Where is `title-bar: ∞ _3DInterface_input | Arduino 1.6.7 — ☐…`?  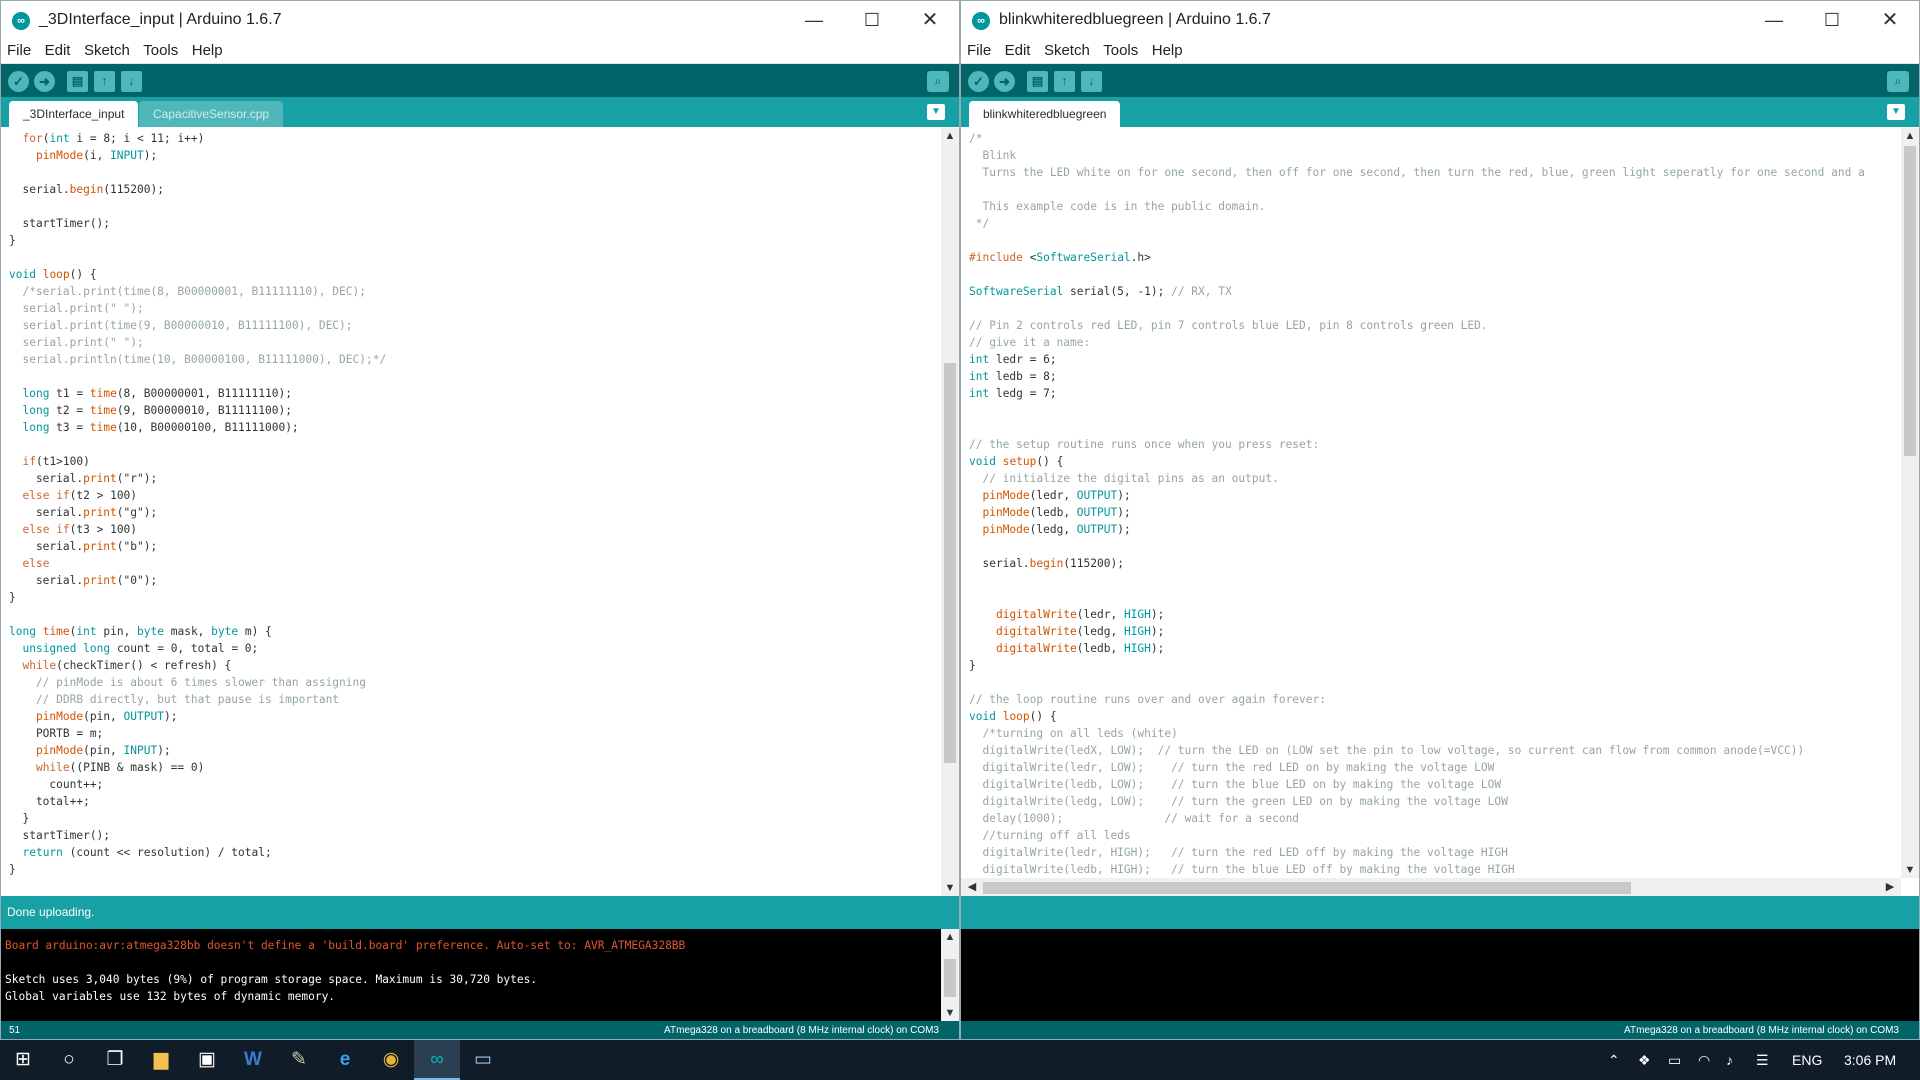
title-bar: ∞ _3DInterface_input | Arduino 1.6.7 — ☐… is located at coordinates (480, 20).